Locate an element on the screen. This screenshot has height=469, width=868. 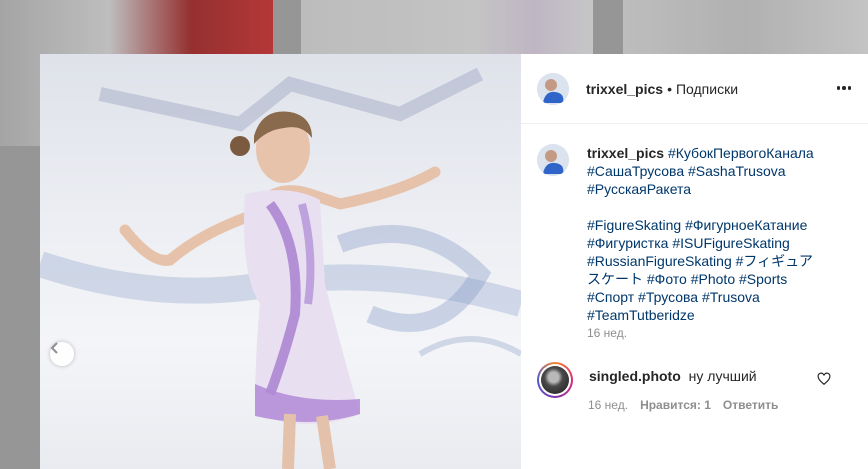
author-avatar is located at coordinates (553, 88).